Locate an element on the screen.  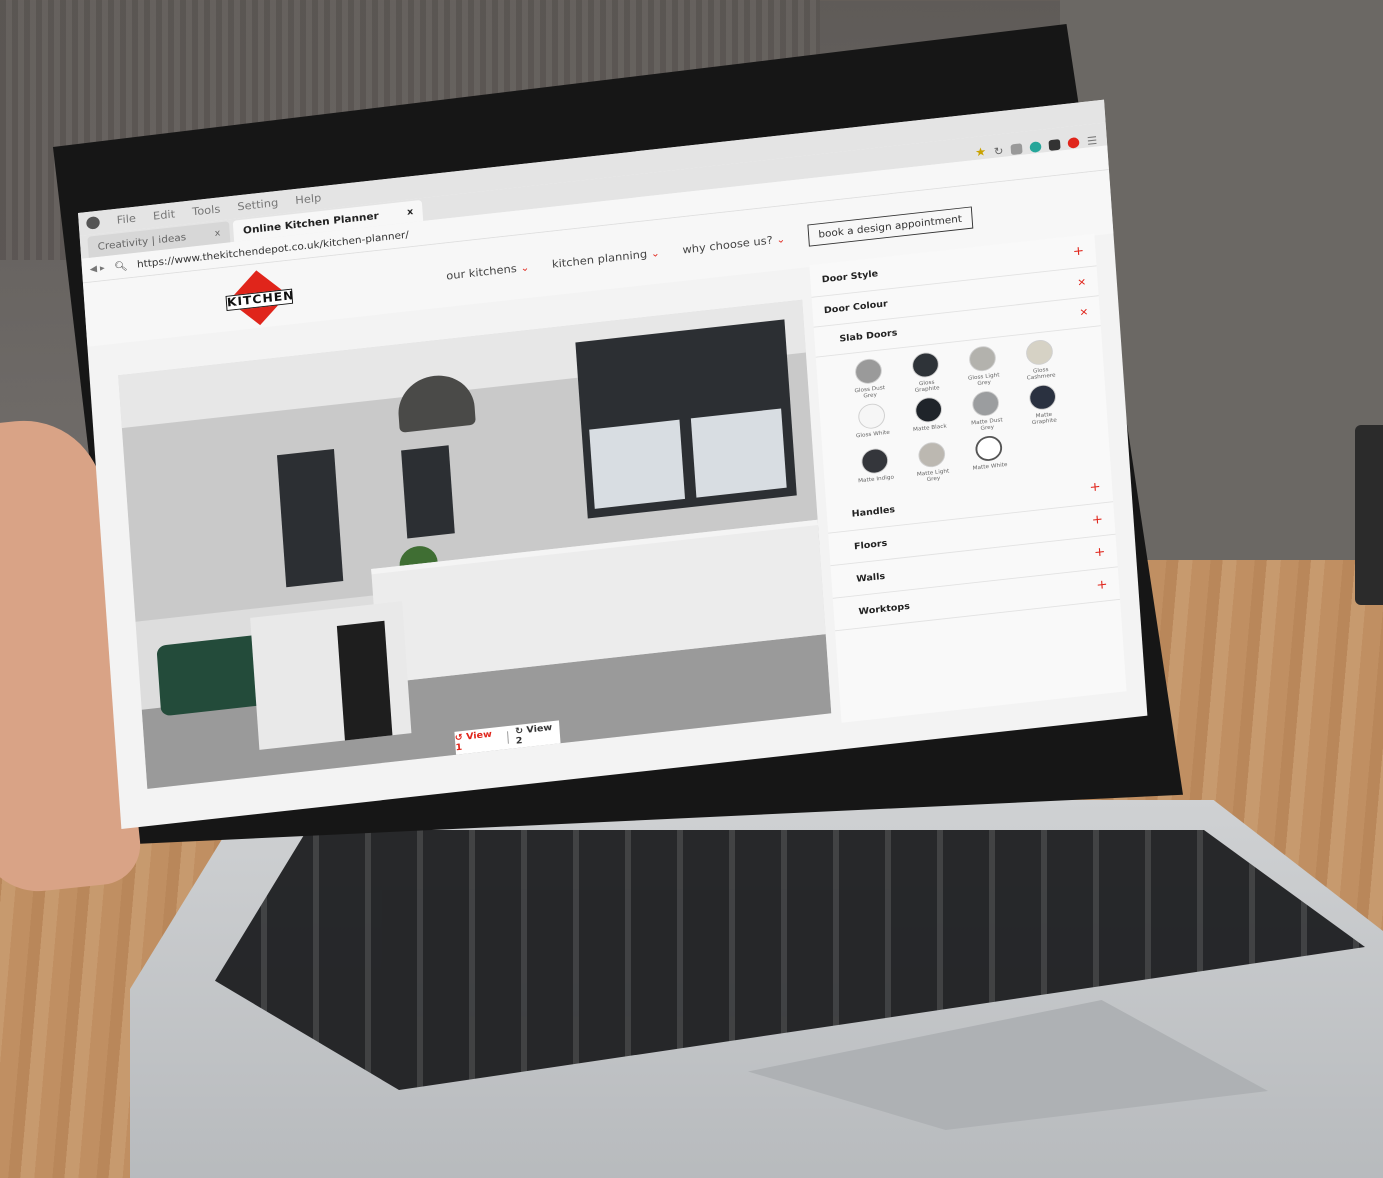
menu-icon: ☰ is located at coordinates (1092, 140).